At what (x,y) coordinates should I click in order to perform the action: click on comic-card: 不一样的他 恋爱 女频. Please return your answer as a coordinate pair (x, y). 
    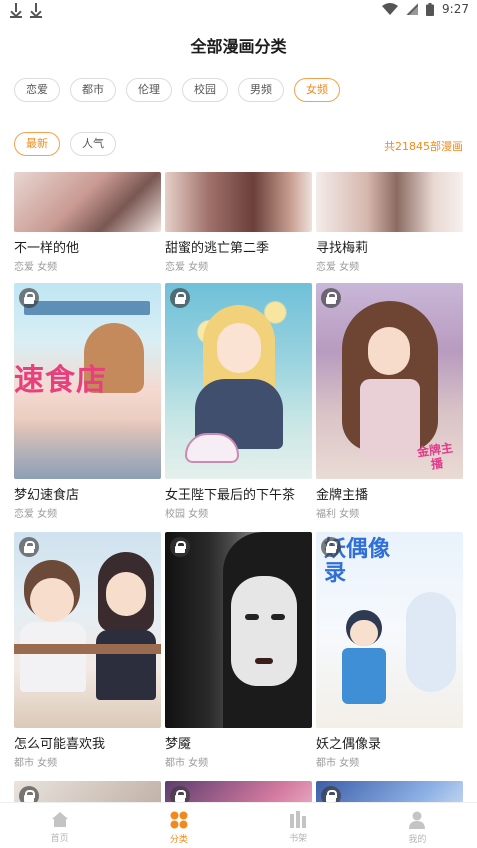
    Looking at the image, I should click on (87, 222).